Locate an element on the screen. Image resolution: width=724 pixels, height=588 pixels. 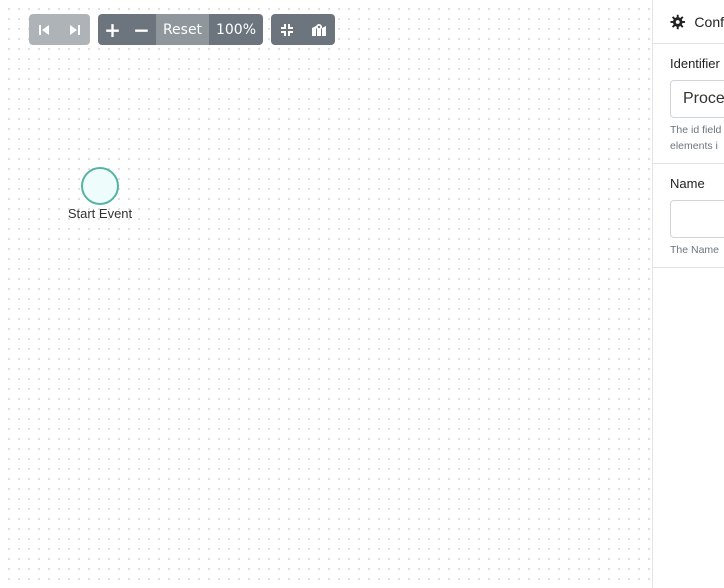
compress-icon is located at coordinates (287, 29).